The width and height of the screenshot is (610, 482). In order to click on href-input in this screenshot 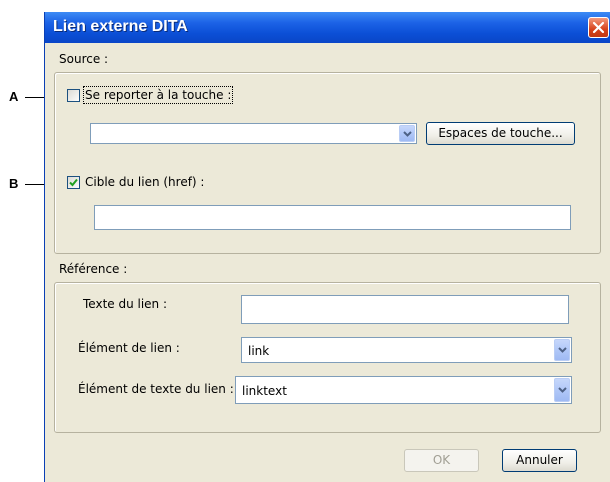, I will do `click(332, 217)`.